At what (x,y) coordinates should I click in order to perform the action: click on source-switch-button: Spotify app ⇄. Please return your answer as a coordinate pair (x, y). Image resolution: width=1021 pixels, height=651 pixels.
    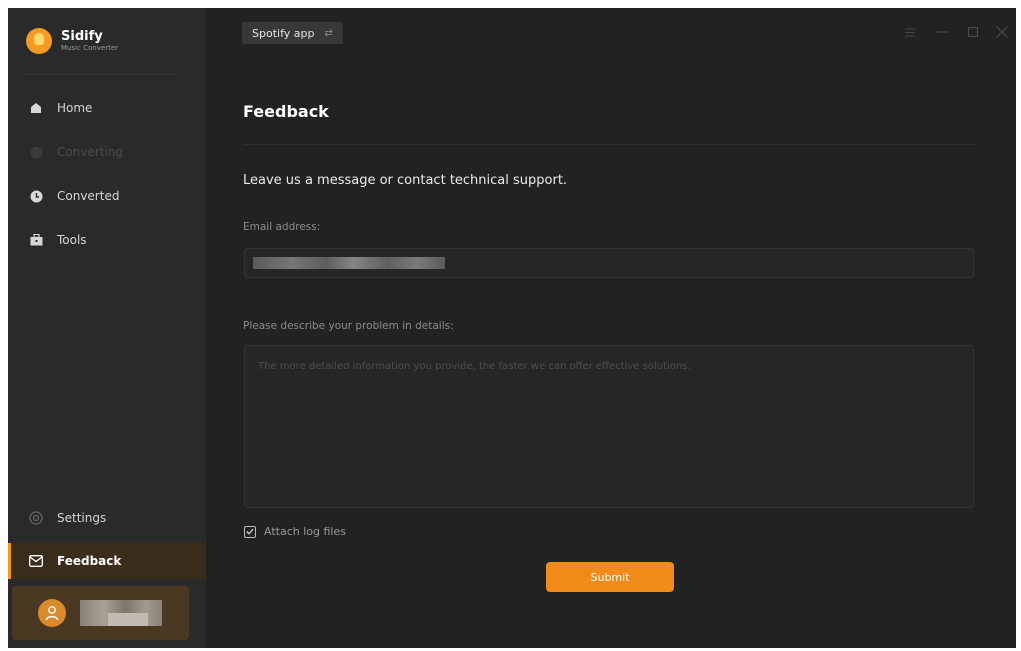
    Looking at the image, I should click on (292, 33).